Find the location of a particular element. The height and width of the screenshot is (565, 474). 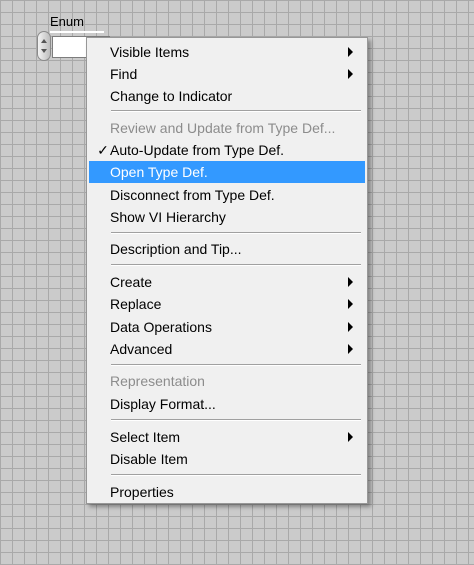

menu-item-open-type-def: Open Type Def. is located at coordinates (227, 172).